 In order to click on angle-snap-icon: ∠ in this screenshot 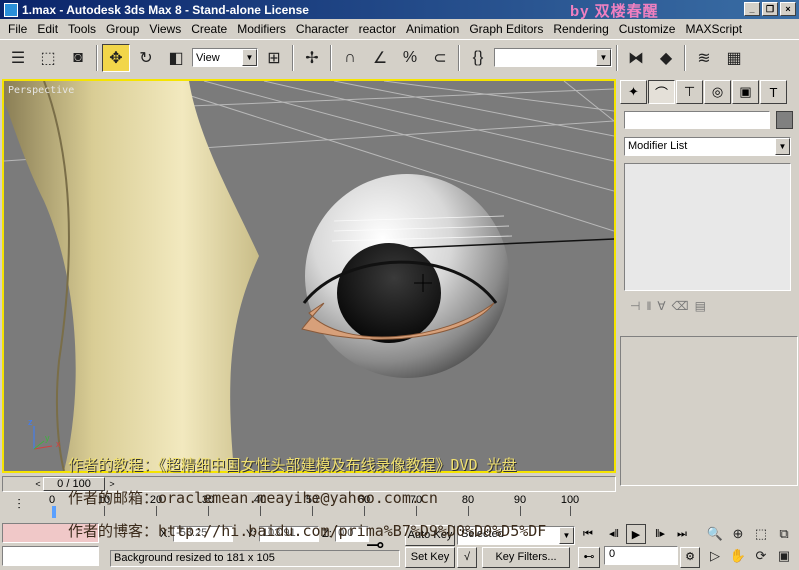, I will do `click(380, 58)`.